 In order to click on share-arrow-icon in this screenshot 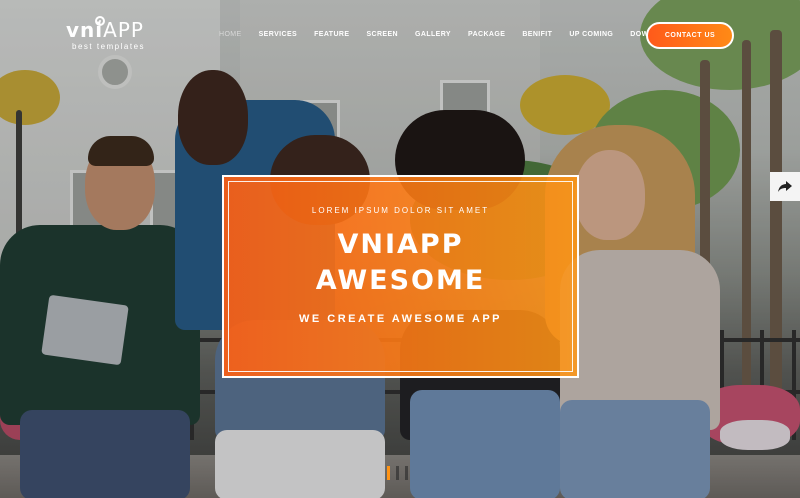, I will do `click(785, 186)`.